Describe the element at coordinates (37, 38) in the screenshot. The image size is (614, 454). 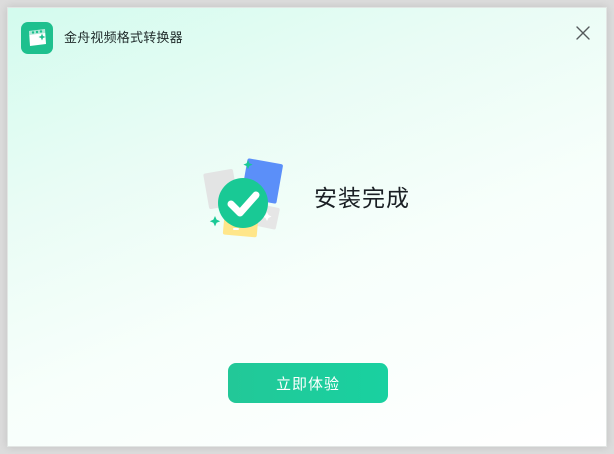
I see `app-logo-icon` at that location.